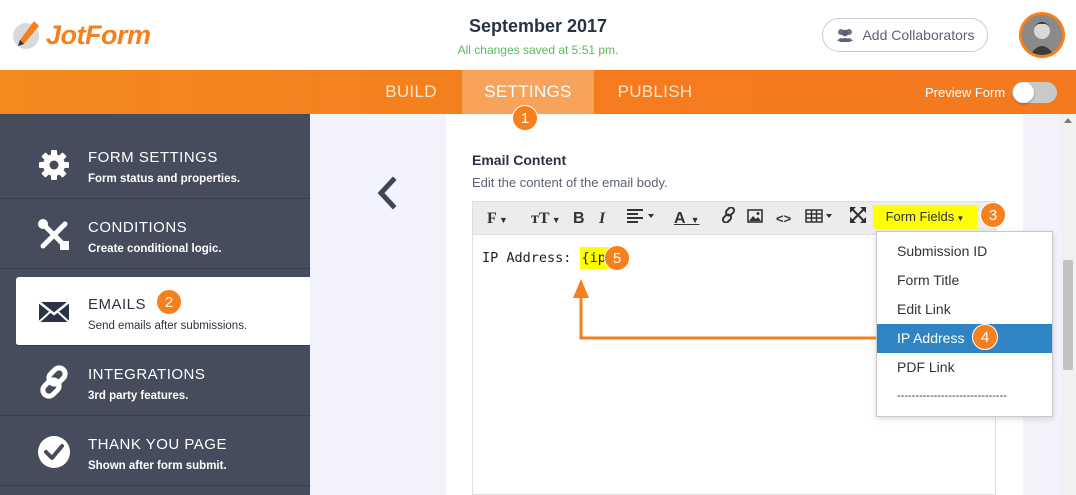  I want to click on sidebar-item-title: THANK YOU PAGE, so click(157, 444).